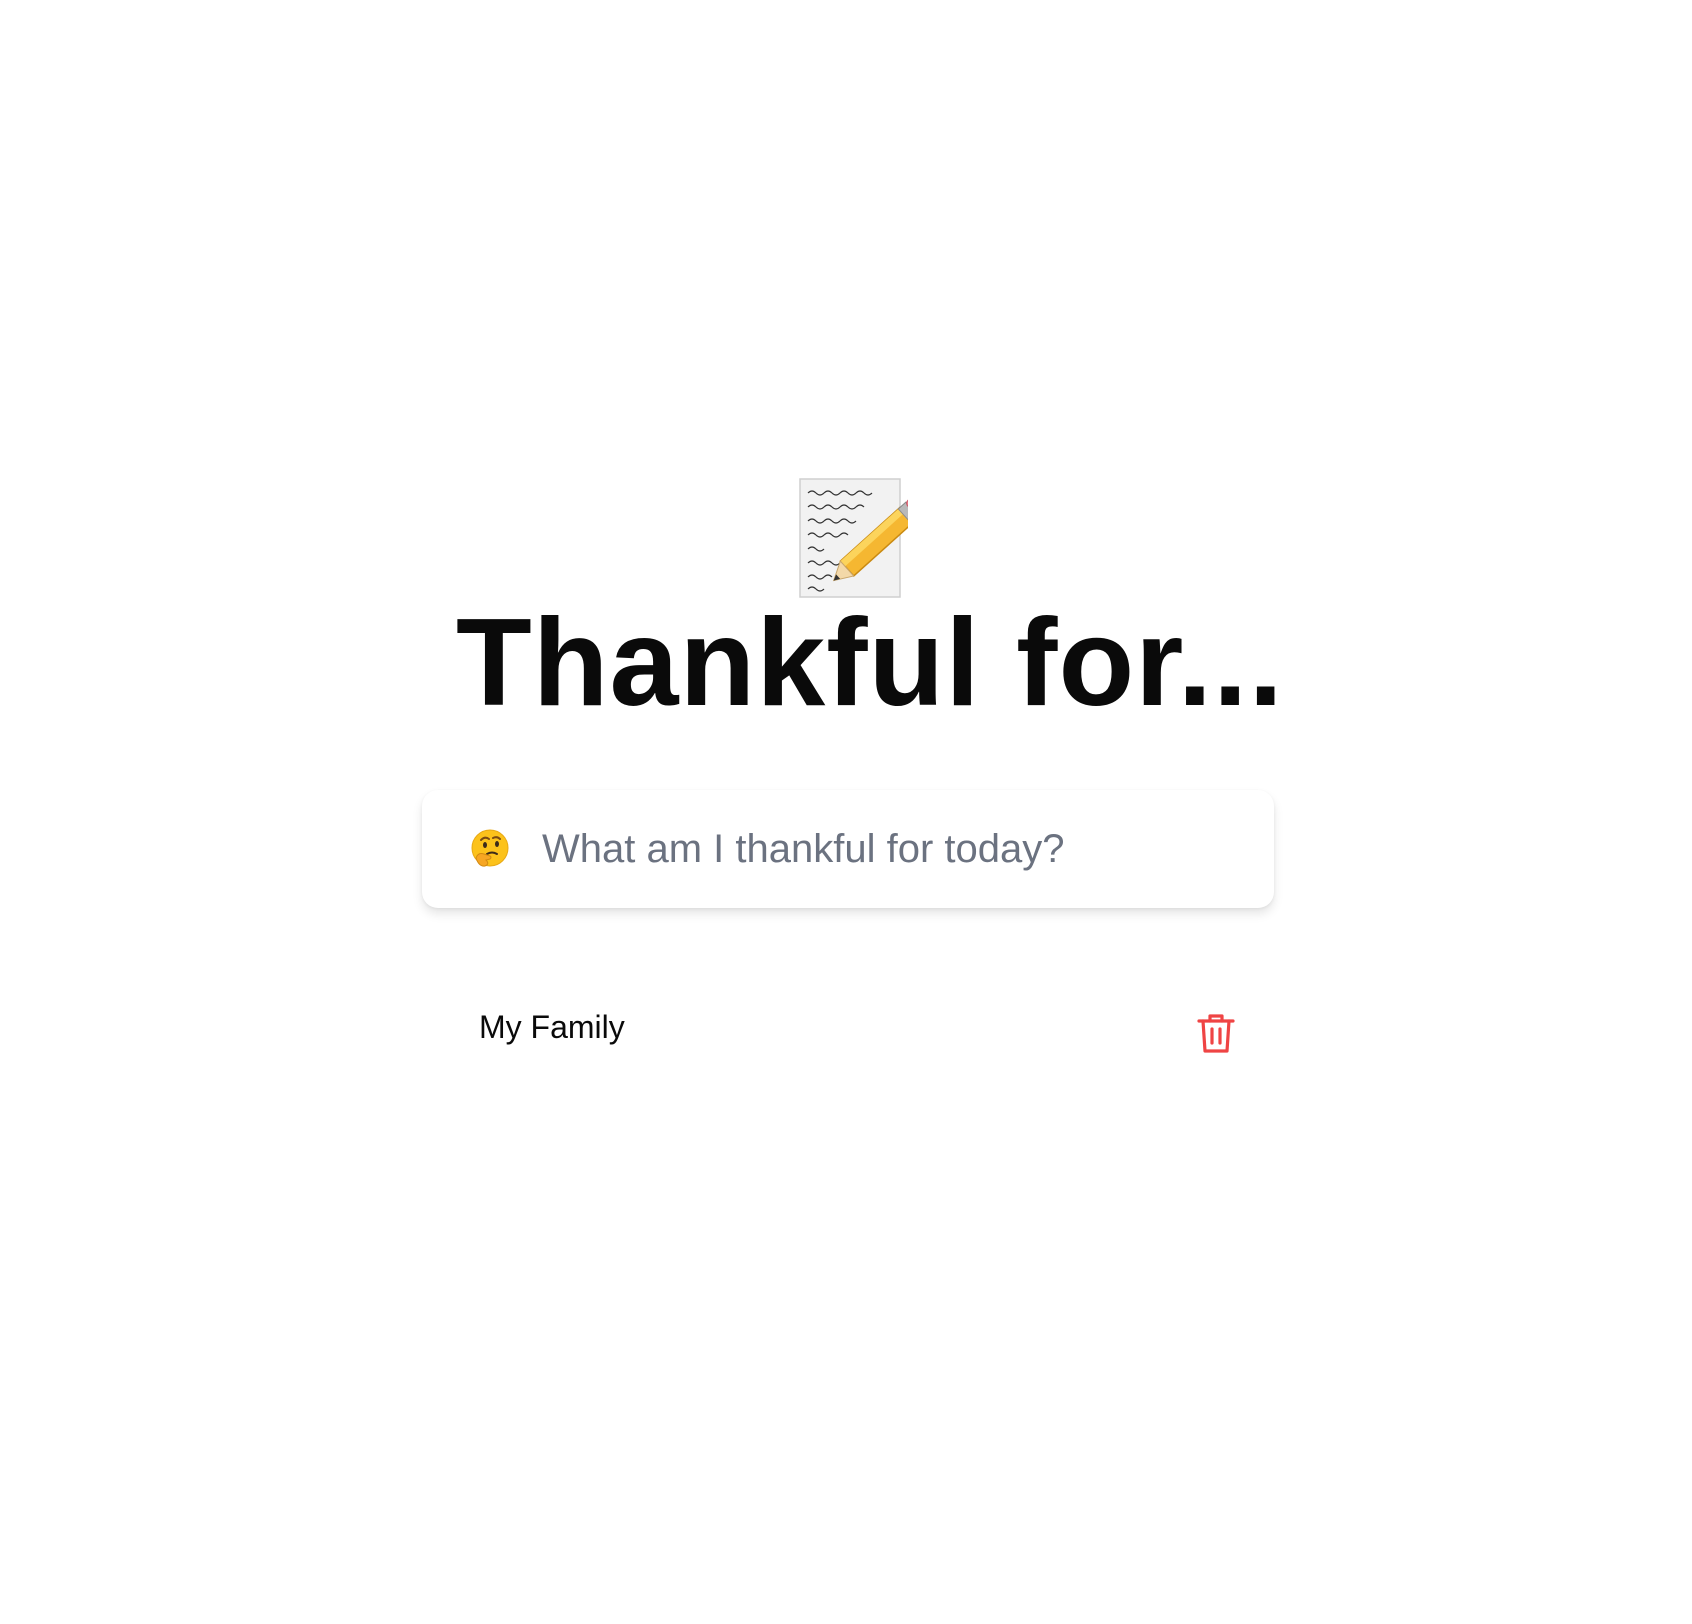 The height and width of the screenshot is (1624, 1692). I want to click on entry-form, so click(848, 849).